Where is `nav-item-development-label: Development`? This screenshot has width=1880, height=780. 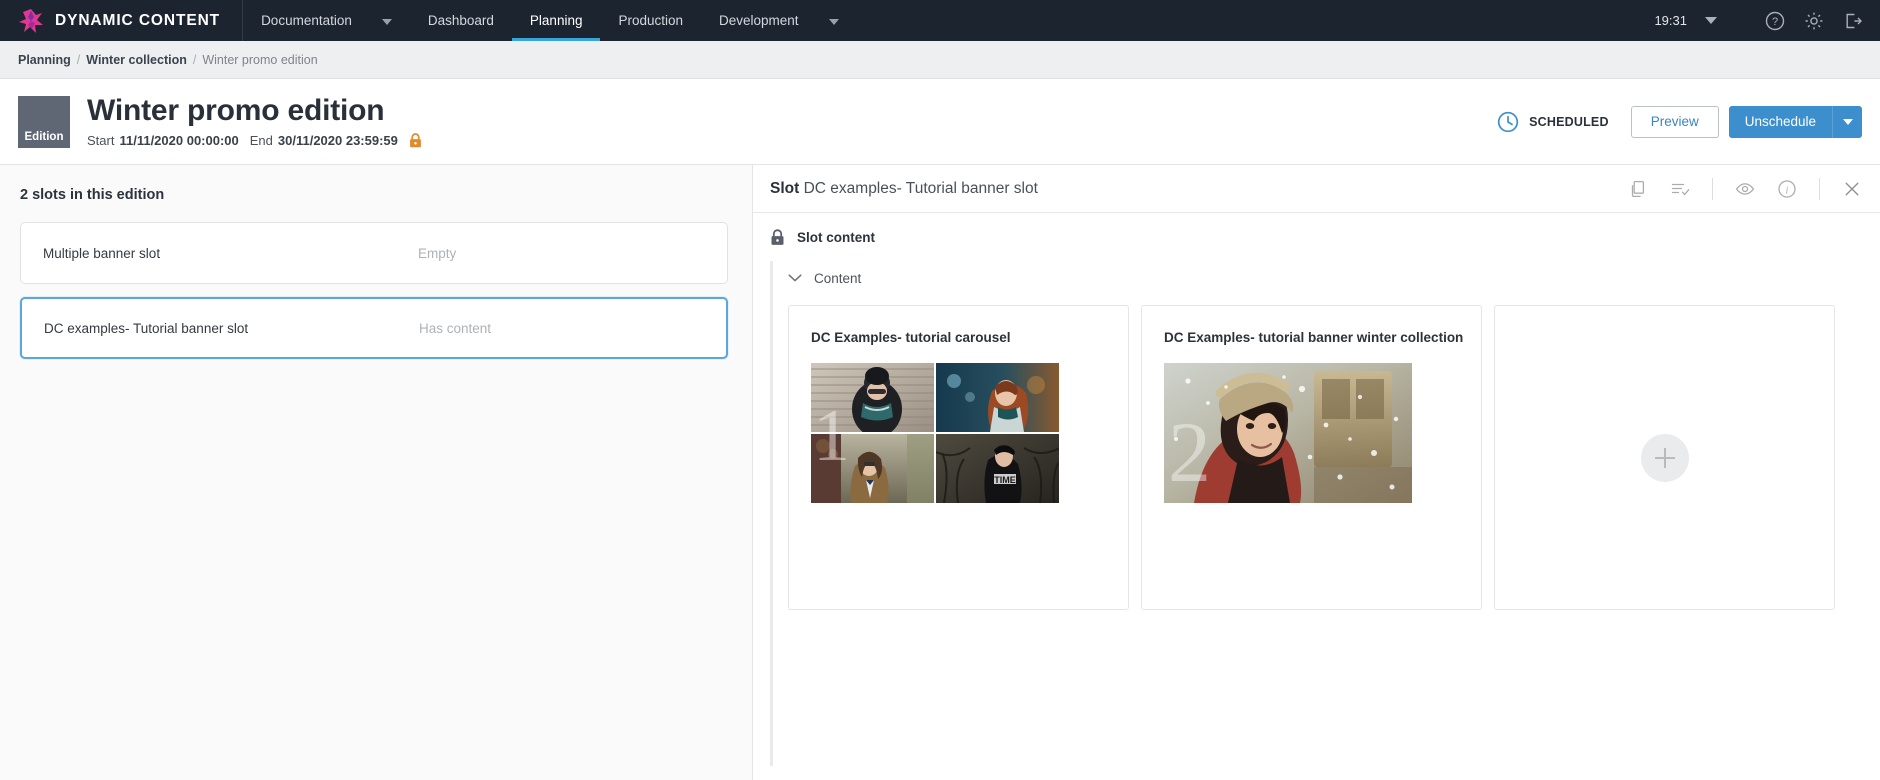 nav-item-development-label: Development is located at coordinates (759, 20).